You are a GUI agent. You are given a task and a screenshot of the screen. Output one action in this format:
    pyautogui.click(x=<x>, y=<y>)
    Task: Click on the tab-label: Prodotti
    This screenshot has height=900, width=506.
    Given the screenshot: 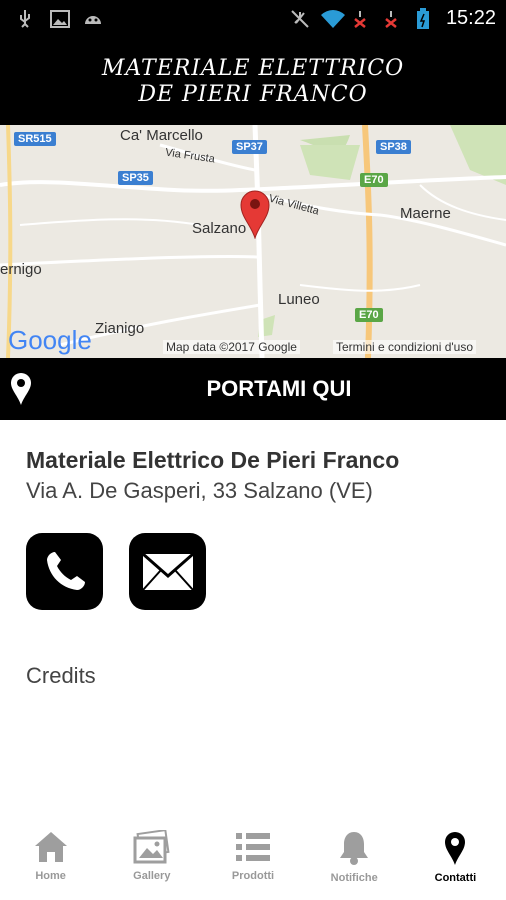 What is the action you would take?
    pyautogui.click(x=253, y=876)
    